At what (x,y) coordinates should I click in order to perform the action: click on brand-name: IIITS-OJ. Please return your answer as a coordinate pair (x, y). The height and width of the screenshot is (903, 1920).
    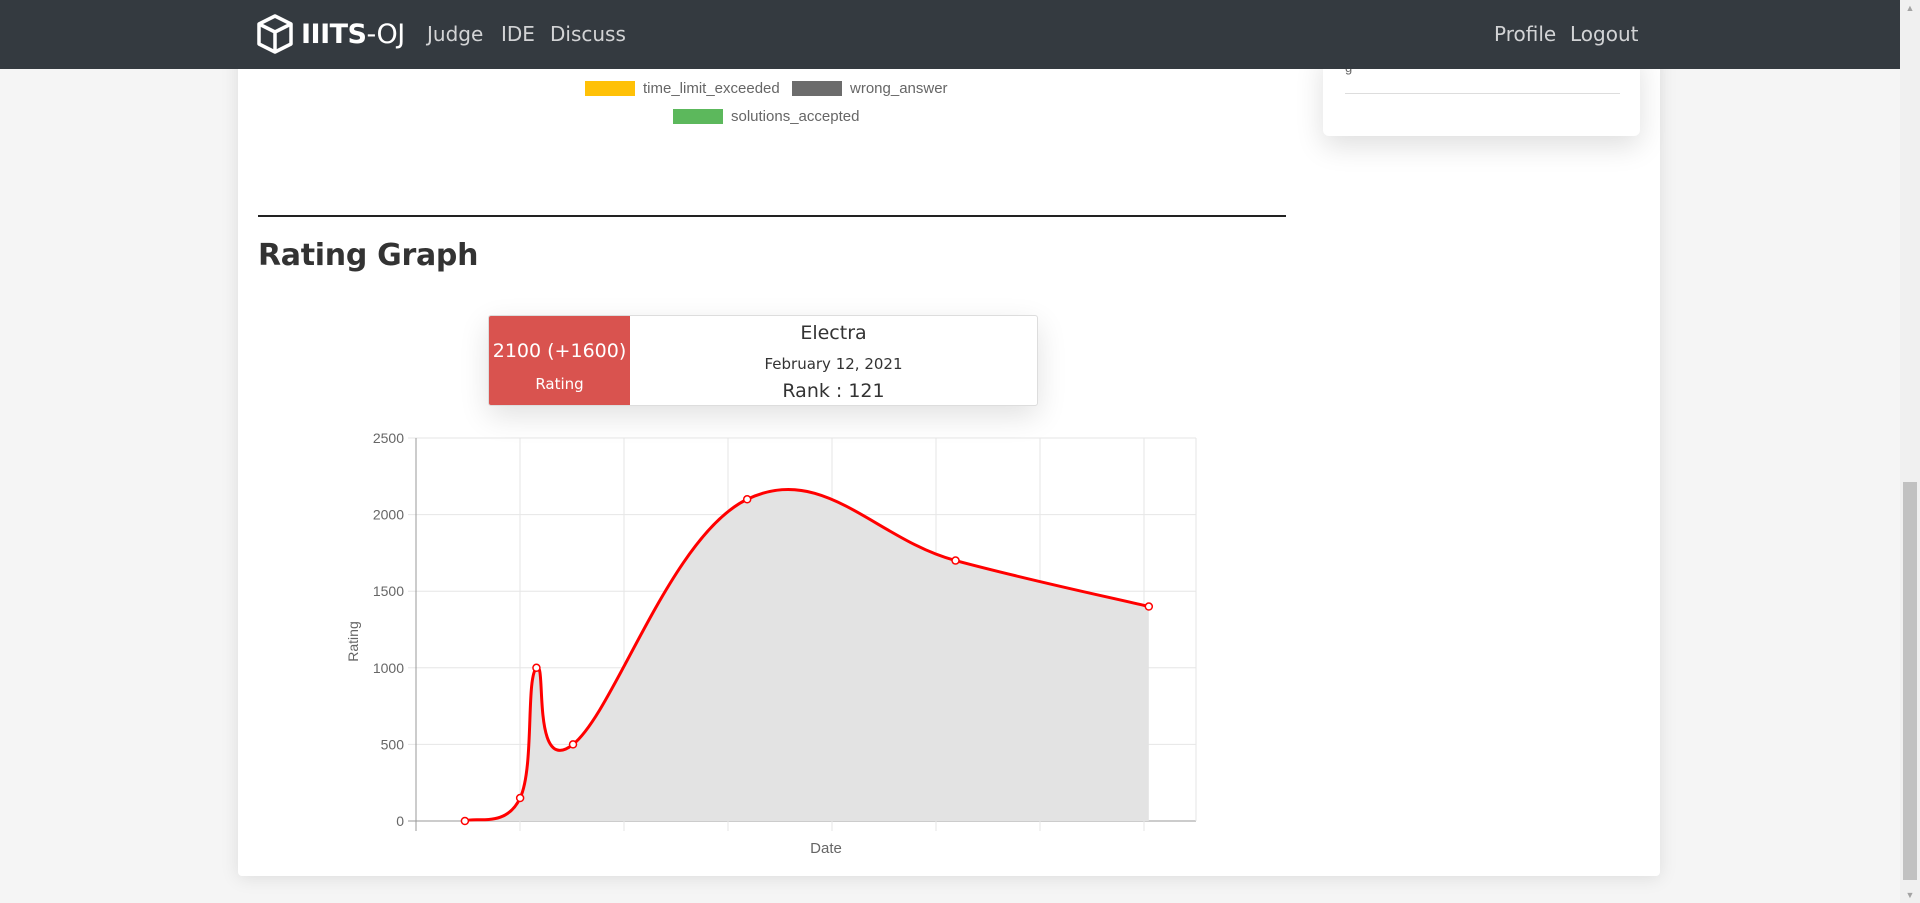
    Looking at the image, I should click on (353, 34).